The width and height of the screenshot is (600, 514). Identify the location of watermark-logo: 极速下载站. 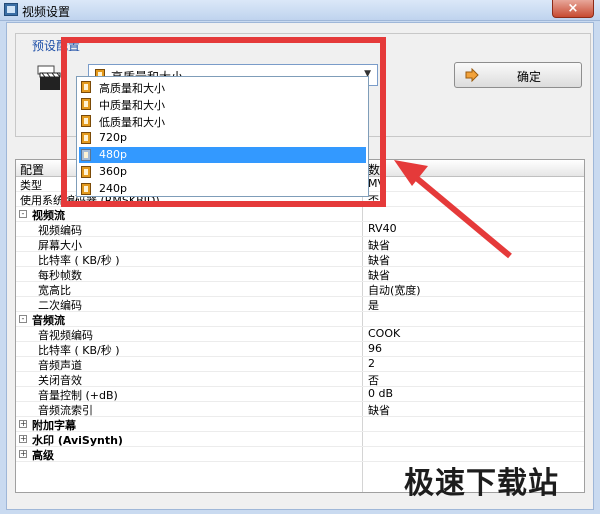
(481, 483).